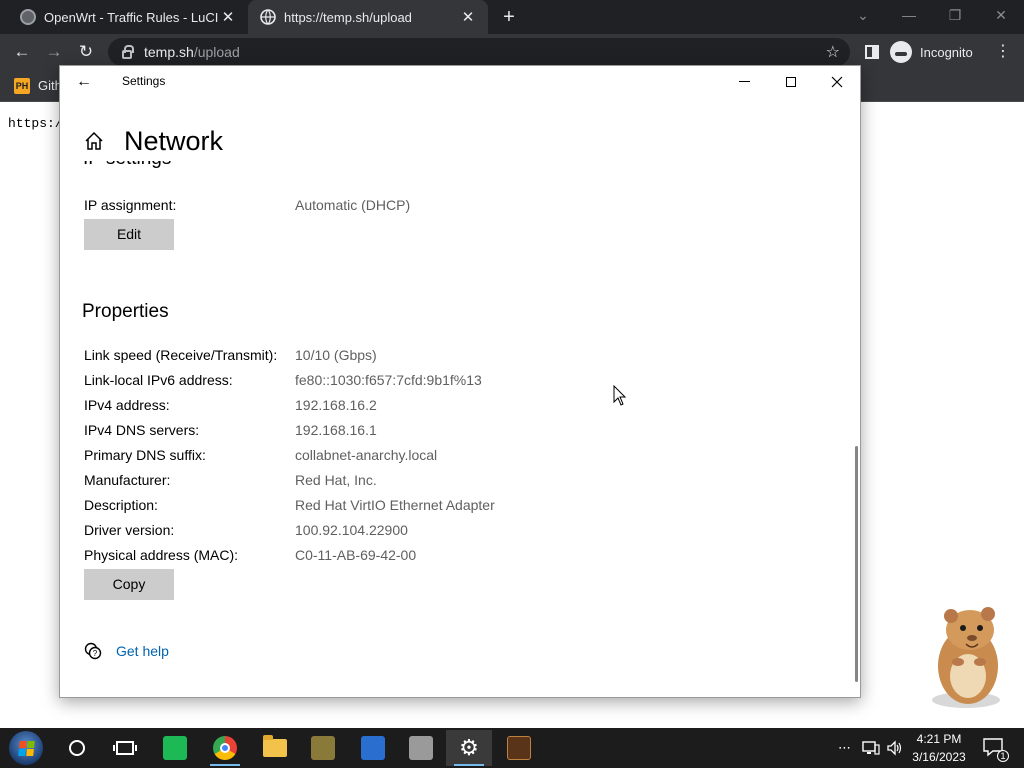 The image size is (1024, 768). I want to click on minimize-icon, so click(744, 81).